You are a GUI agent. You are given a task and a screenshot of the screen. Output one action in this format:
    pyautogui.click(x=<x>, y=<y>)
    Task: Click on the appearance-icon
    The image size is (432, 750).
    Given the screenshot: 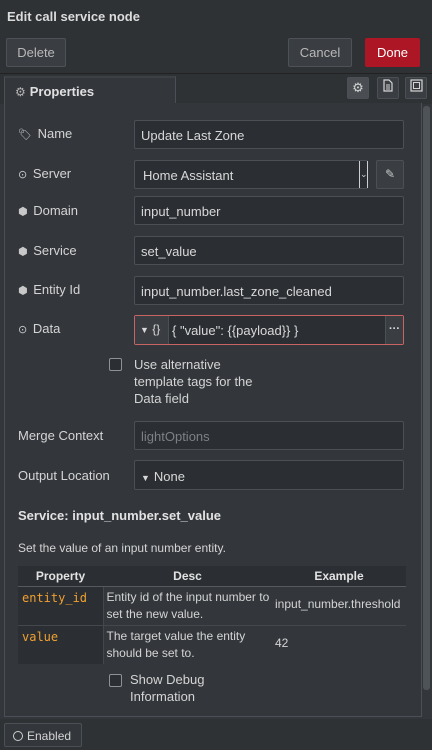 What is the action you would take?
    pyautogui.click(x=416, y=88)
    